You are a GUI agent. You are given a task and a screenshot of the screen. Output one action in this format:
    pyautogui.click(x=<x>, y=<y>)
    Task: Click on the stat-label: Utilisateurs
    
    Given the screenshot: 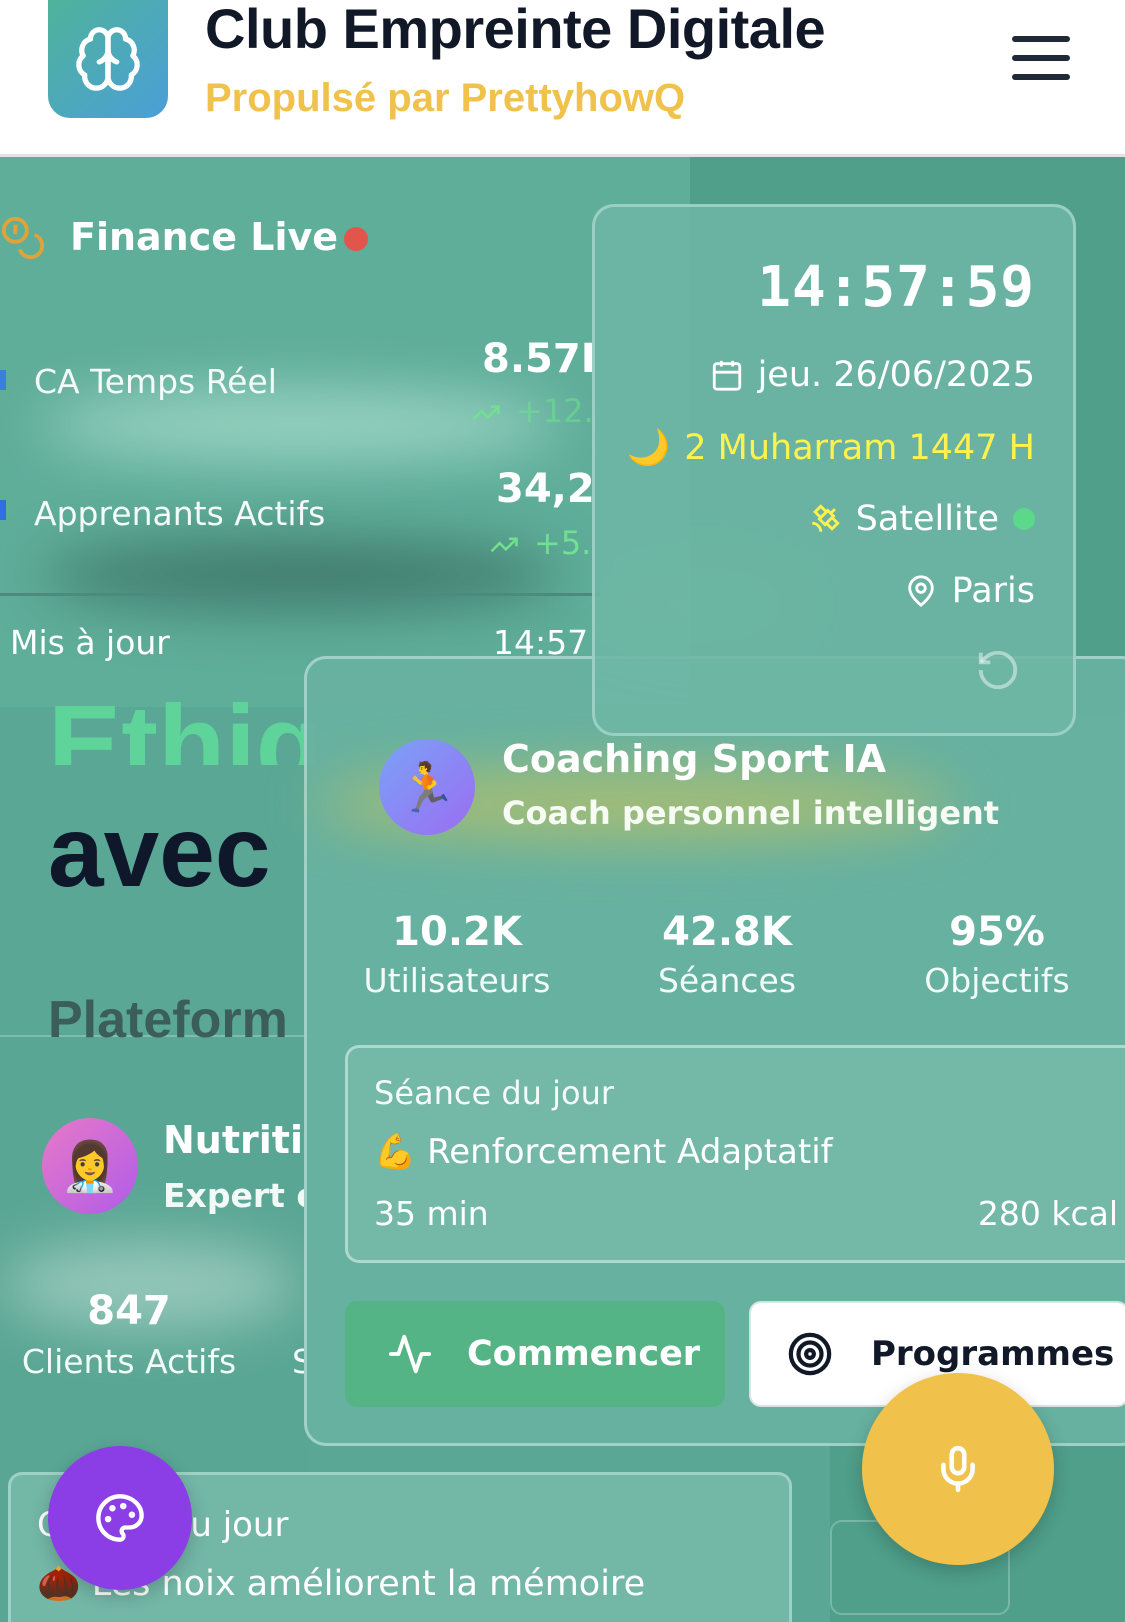 What is the action you would take?
    pyautogui.click(x=457, y=980)
    